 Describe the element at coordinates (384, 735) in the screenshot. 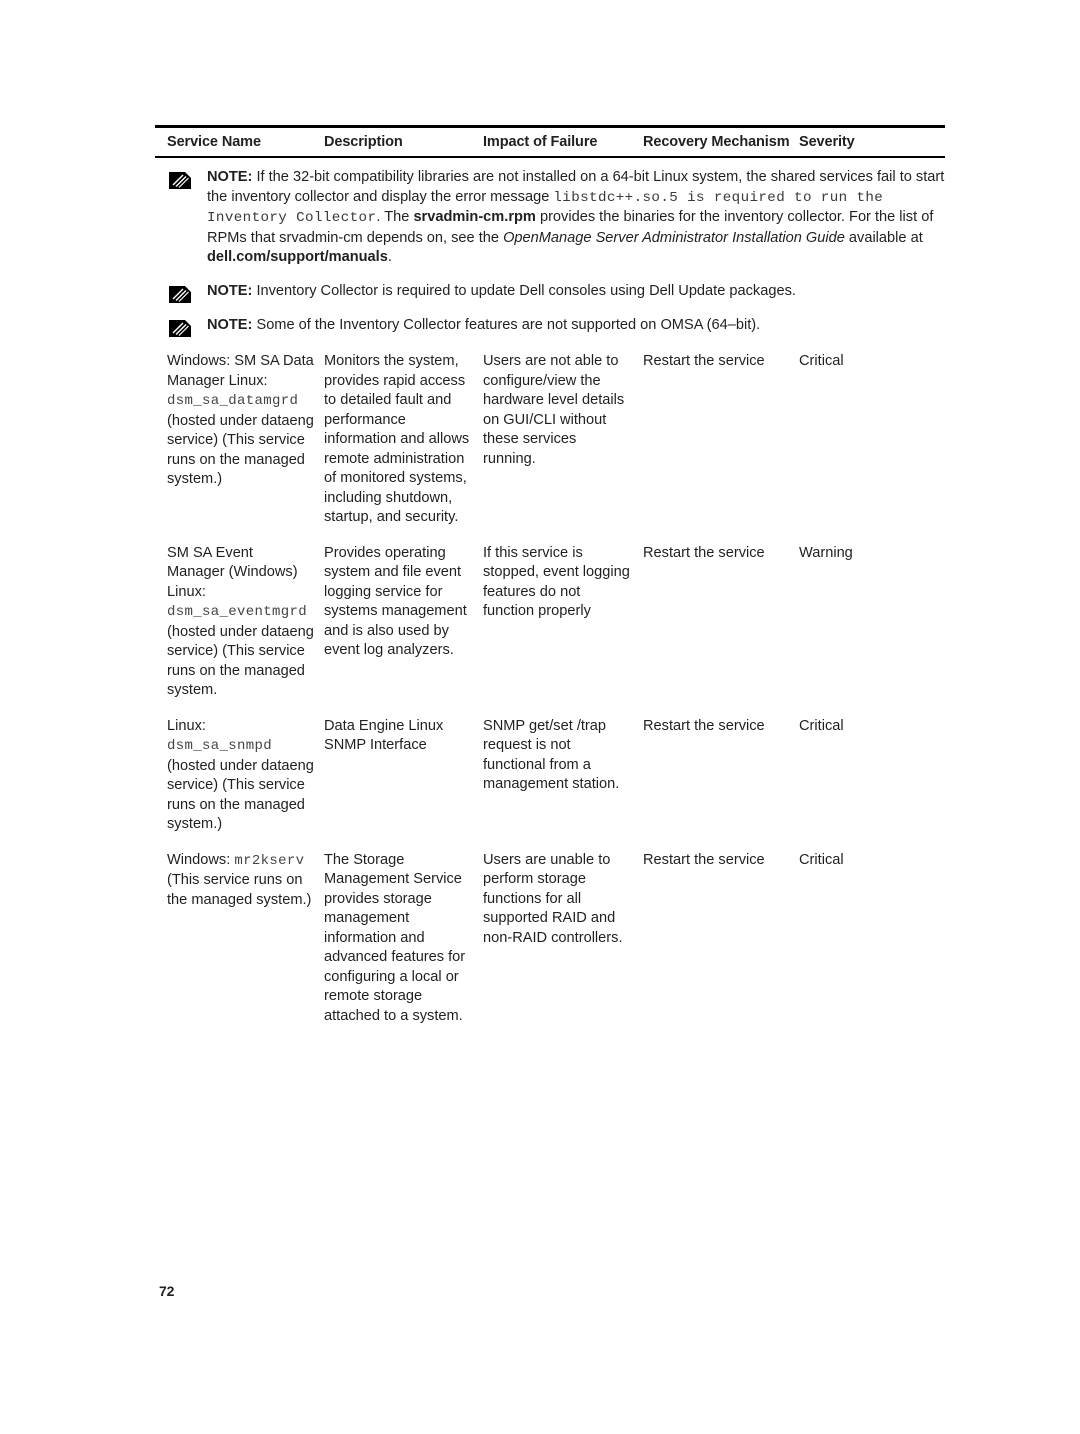

I see `cell-description: Data Engine Linux SNMP Interface` at that location.